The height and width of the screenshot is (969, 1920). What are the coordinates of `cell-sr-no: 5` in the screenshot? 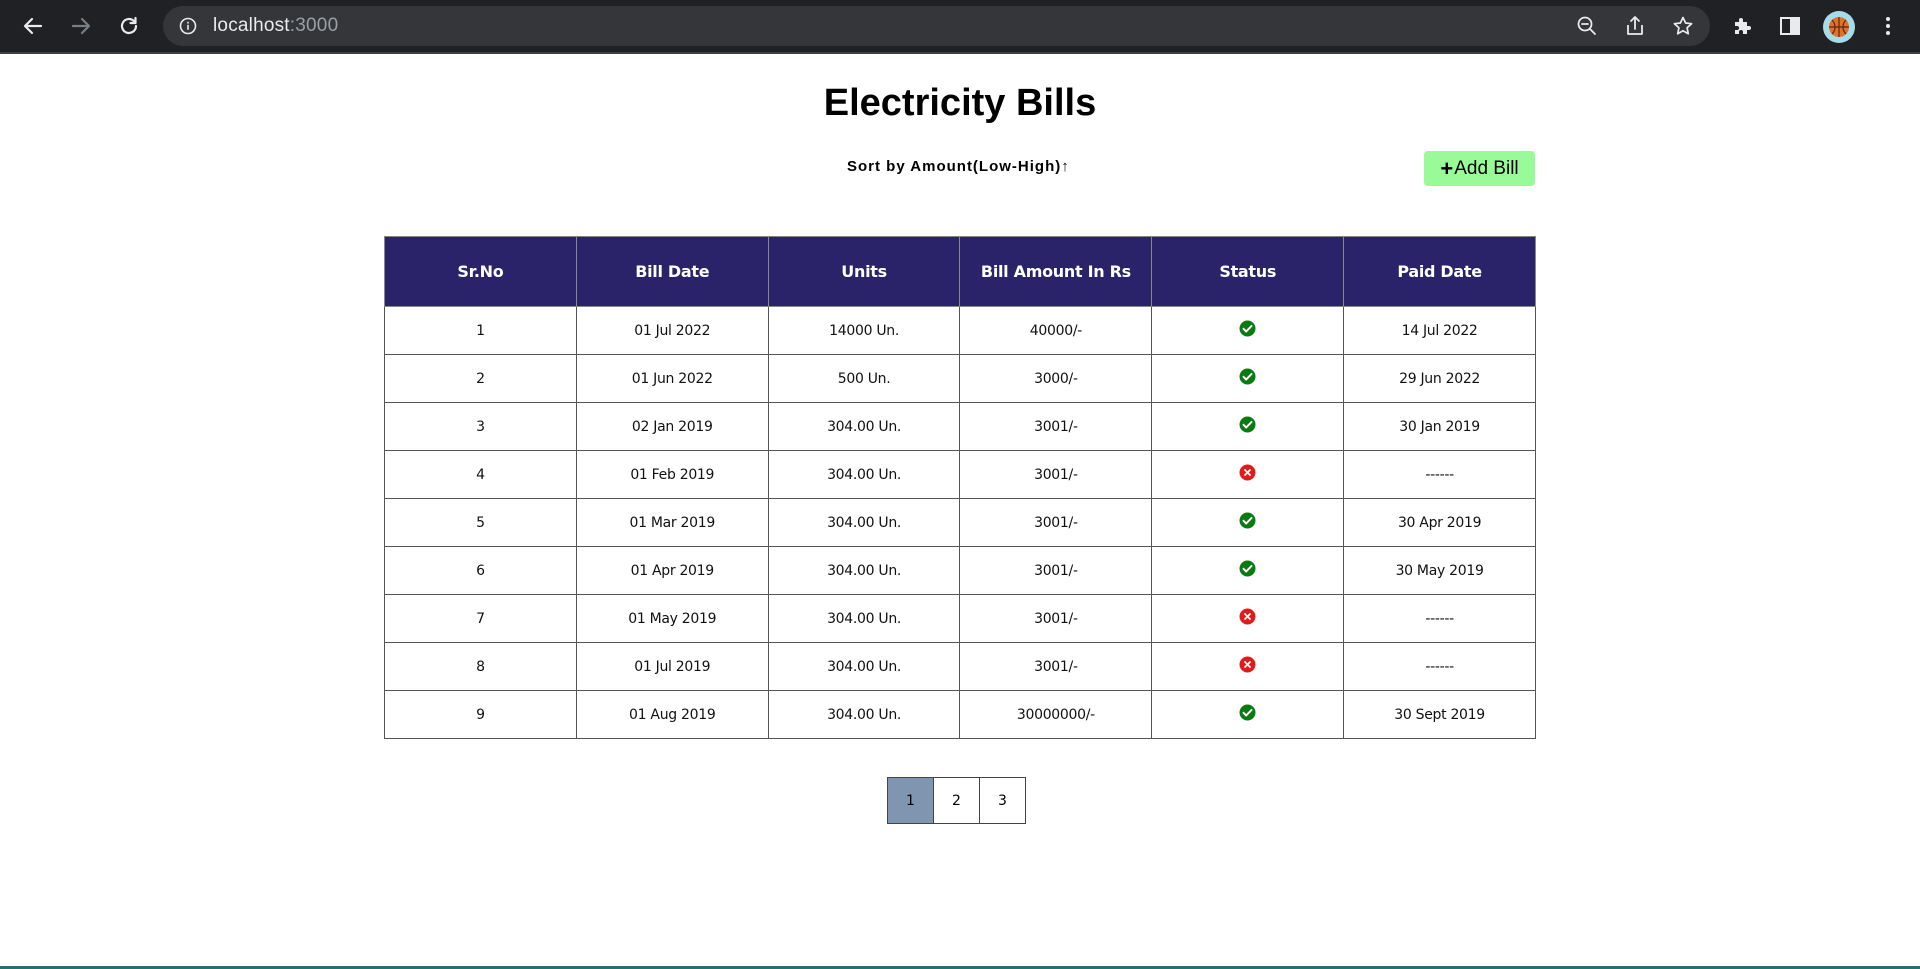 It's located at (480, 522).